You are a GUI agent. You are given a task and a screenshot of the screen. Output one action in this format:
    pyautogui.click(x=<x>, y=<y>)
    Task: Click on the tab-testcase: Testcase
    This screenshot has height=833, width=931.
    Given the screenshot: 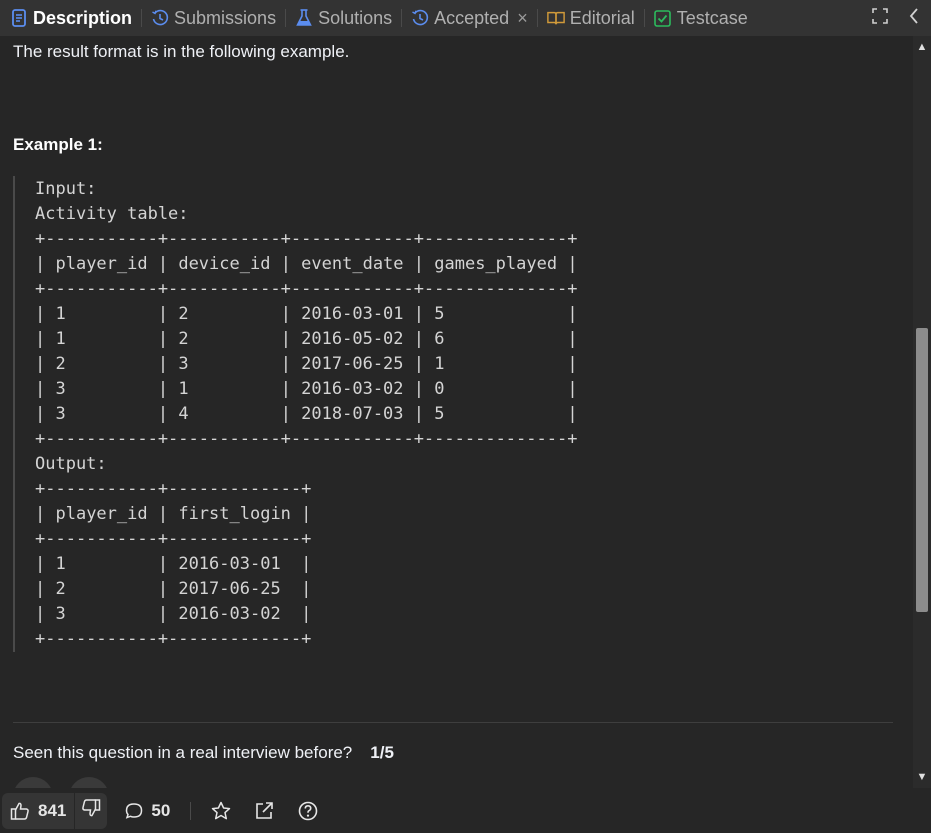 What is the action you would take?
    pyautogui.click(x=701, y=18)
    